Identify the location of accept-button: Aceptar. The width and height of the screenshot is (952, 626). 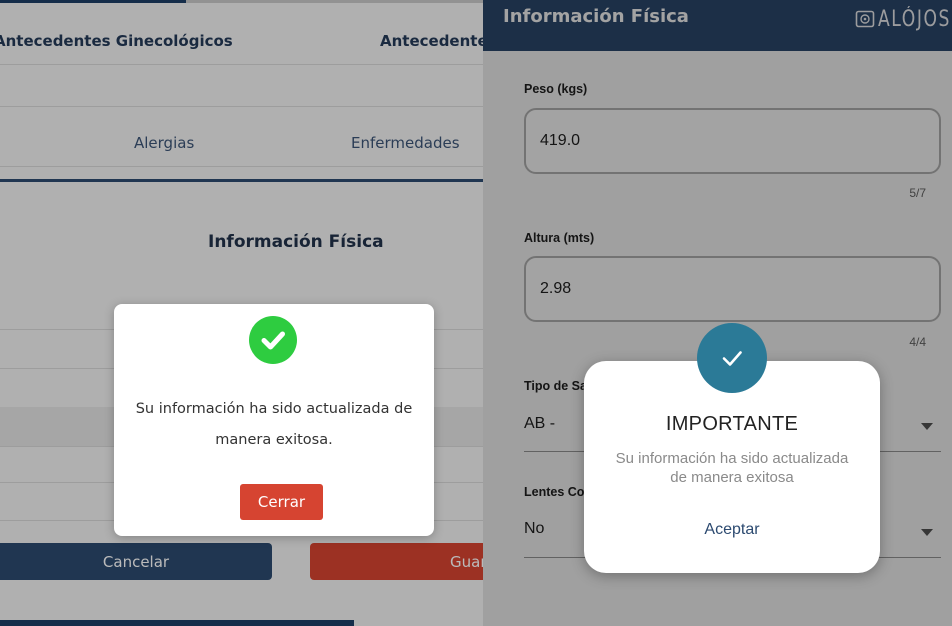
(732, 530).